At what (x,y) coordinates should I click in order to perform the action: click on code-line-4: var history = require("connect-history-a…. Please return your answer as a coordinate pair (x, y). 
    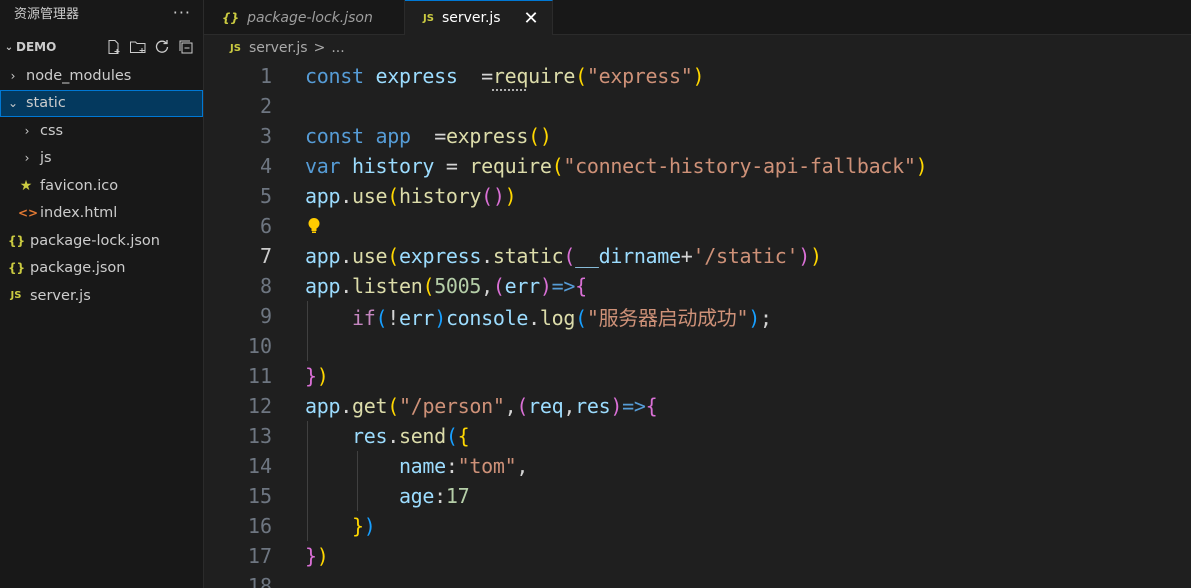
    Looking at the image, I should click on (616, 166).